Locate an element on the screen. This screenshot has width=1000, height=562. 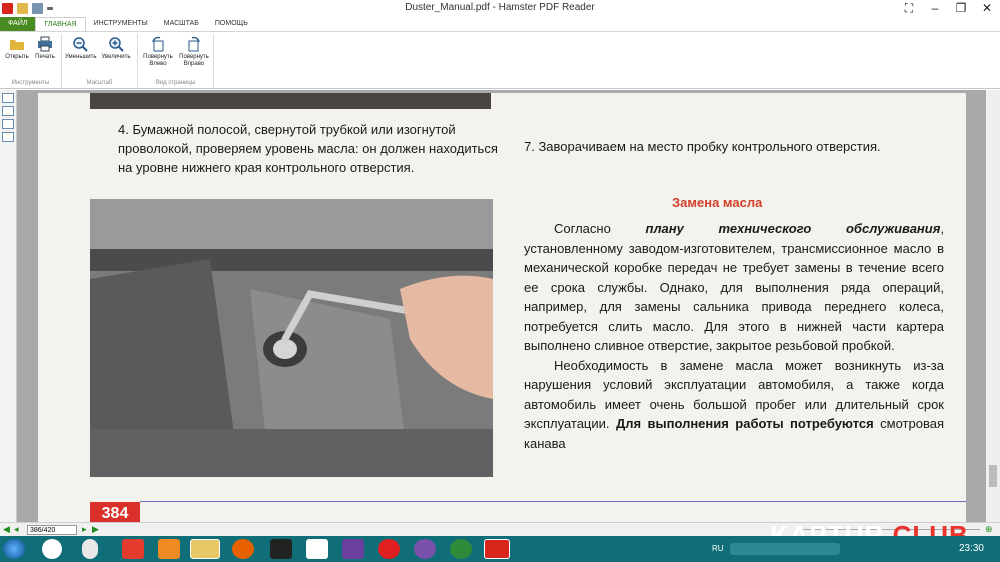
printer-icon is located at coordinates (45, 44).